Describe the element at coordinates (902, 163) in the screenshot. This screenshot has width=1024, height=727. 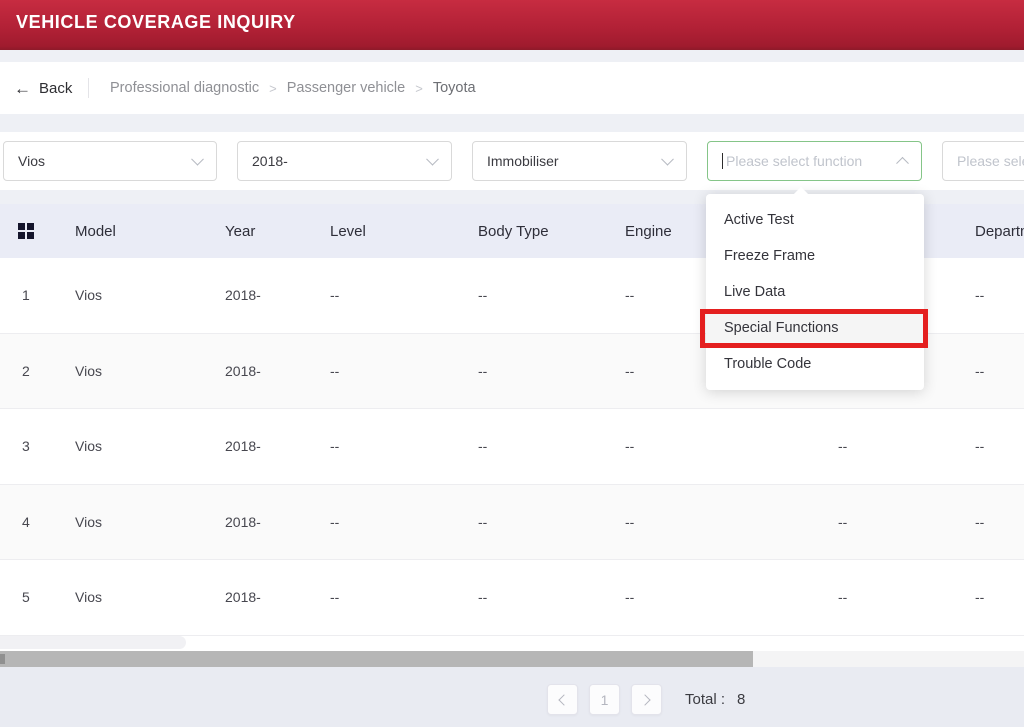
I see `chevron-up-icon` at that location.